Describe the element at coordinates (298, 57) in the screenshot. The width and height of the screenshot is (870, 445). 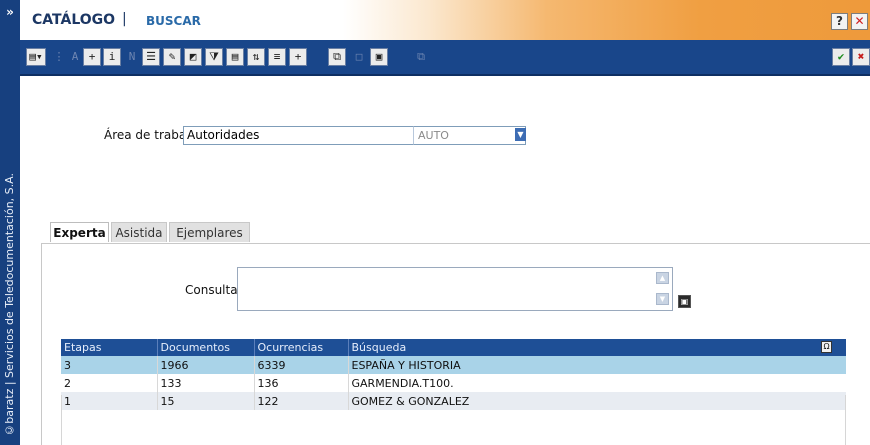
I see `plus-button: +` at that location.